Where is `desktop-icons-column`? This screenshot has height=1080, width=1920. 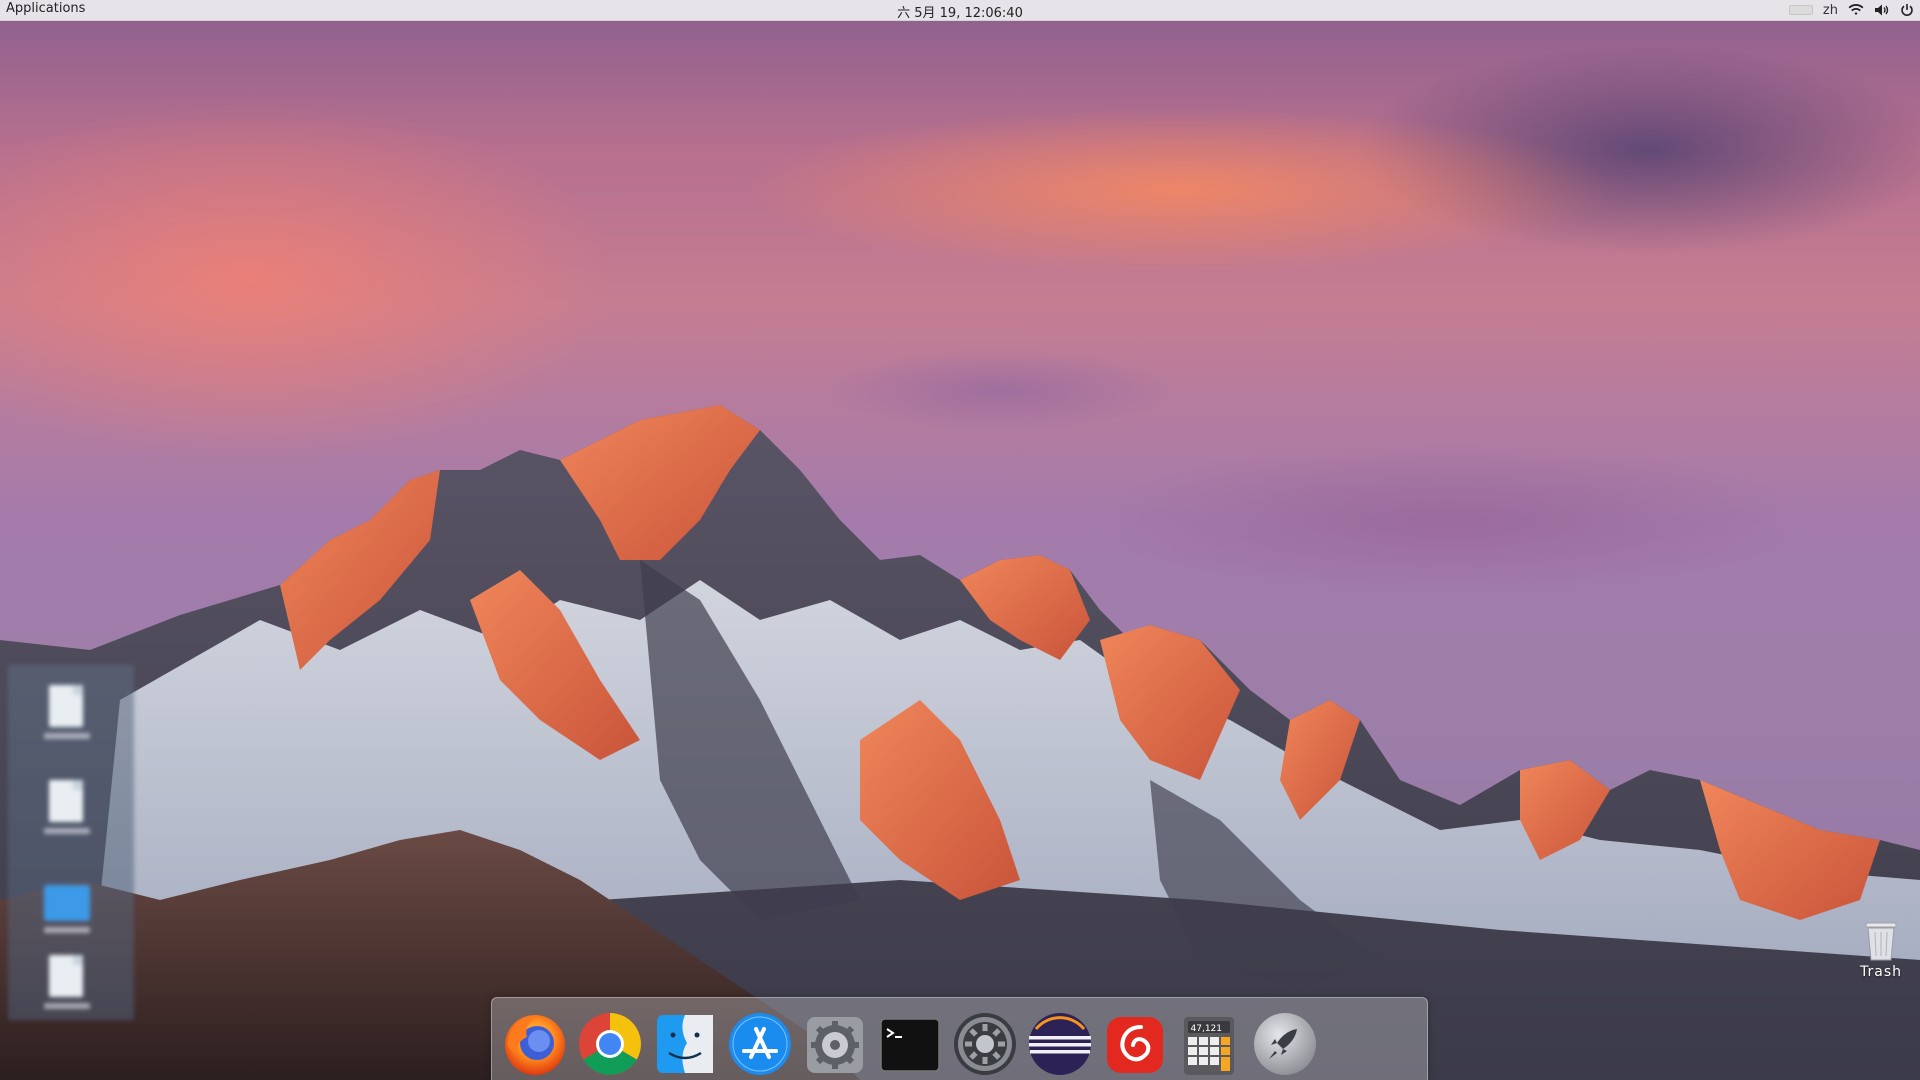
desktop-icons-column is located at coordinates (71, 842).